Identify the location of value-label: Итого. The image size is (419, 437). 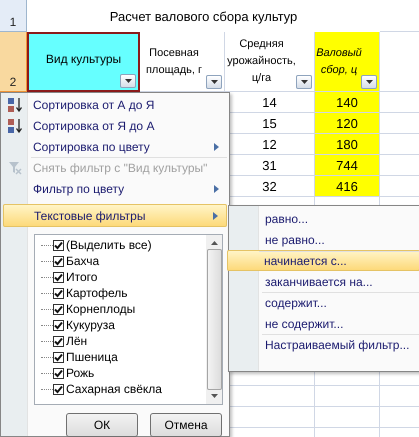
(82, 277).